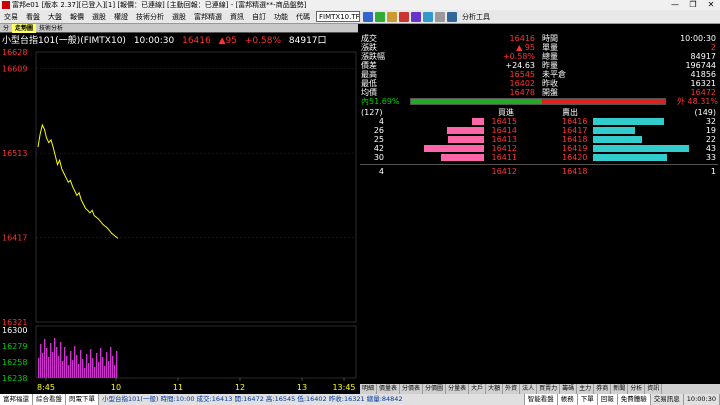 The height and width of the screenshot is (405, 720). I want to click on quote-value: 2, so click(713, 47).